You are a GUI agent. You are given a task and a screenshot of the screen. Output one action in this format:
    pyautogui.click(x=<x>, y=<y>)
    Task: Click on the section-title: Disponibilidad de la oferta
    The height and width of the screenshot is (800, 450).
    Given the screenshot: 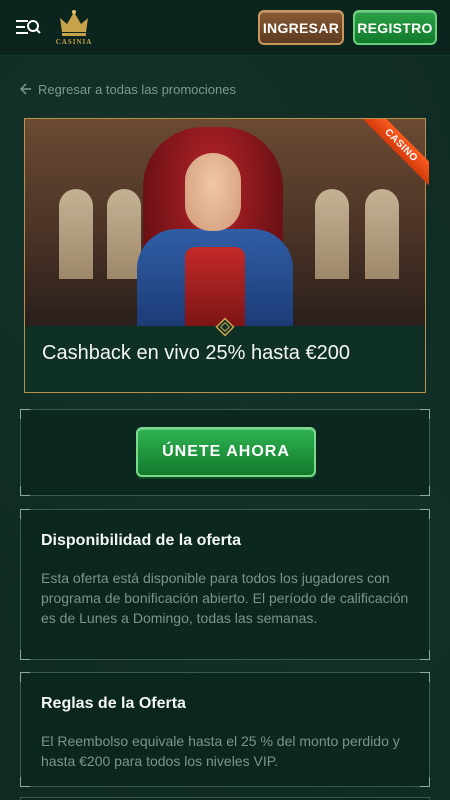 What is the action you would take?
    pyautogui.click(x=141, y=540)
    